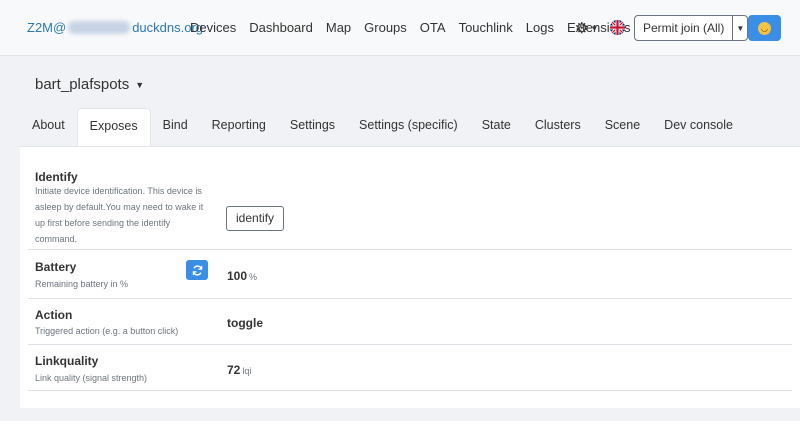 The height and width of the screenshot is (421, 800). What do you see at coordinates (338, 27) in the screenshot?
I see `nav-link-map: Map` at bounding box center [338, 27].